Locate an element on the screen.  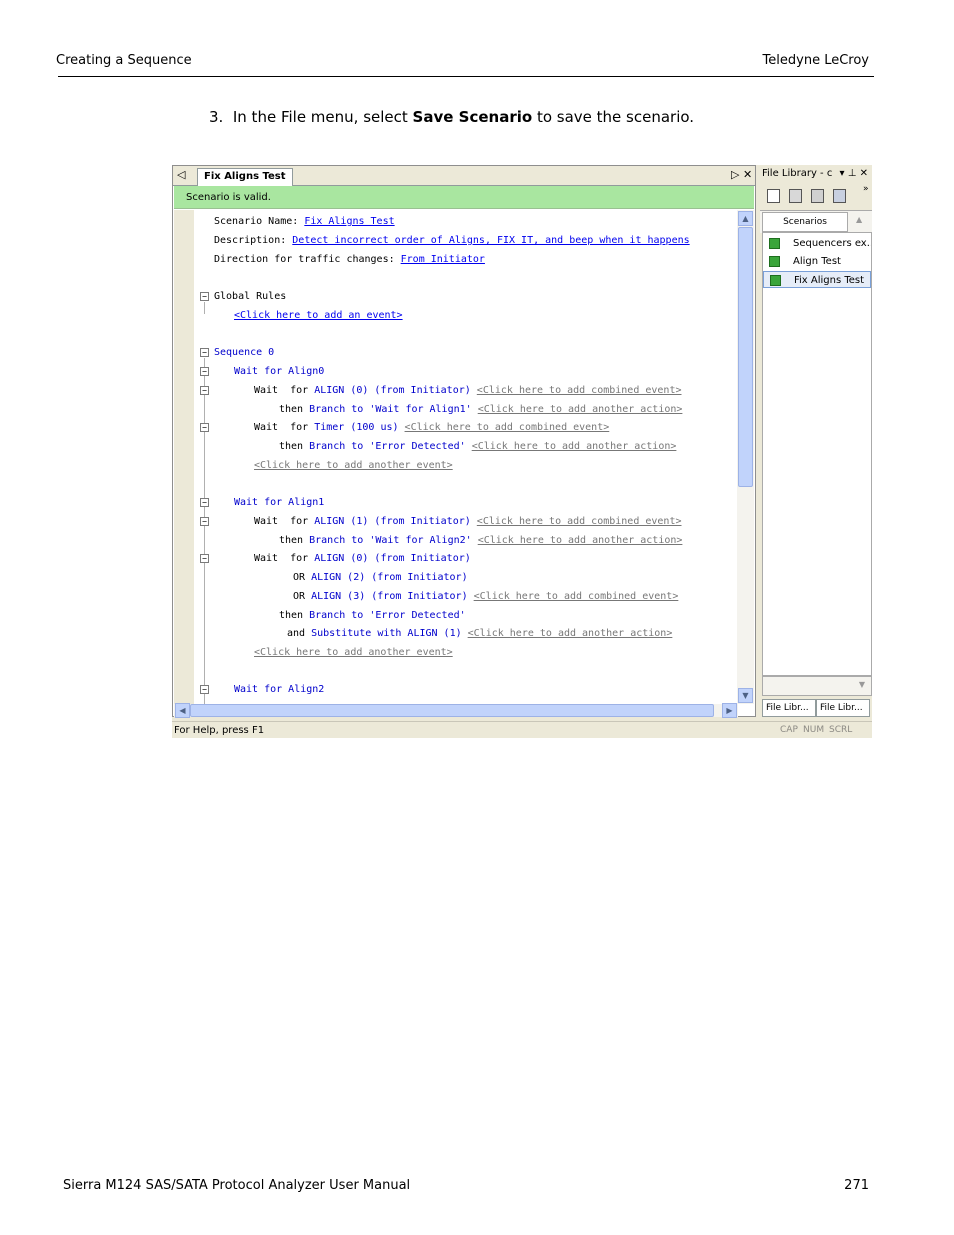
panel-title: File Library - c is located at coordinates (797, 173).